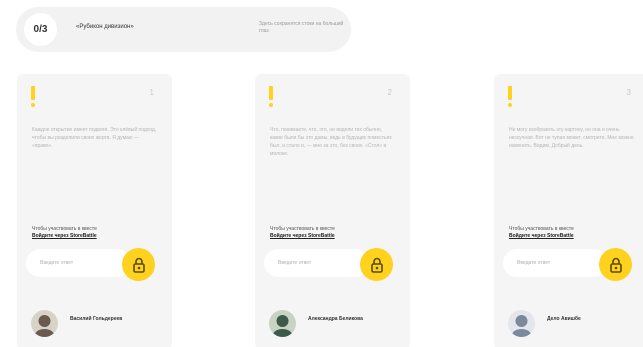 The image size is (643, 347). I want to click on card-number: 2, so click(389, 92).